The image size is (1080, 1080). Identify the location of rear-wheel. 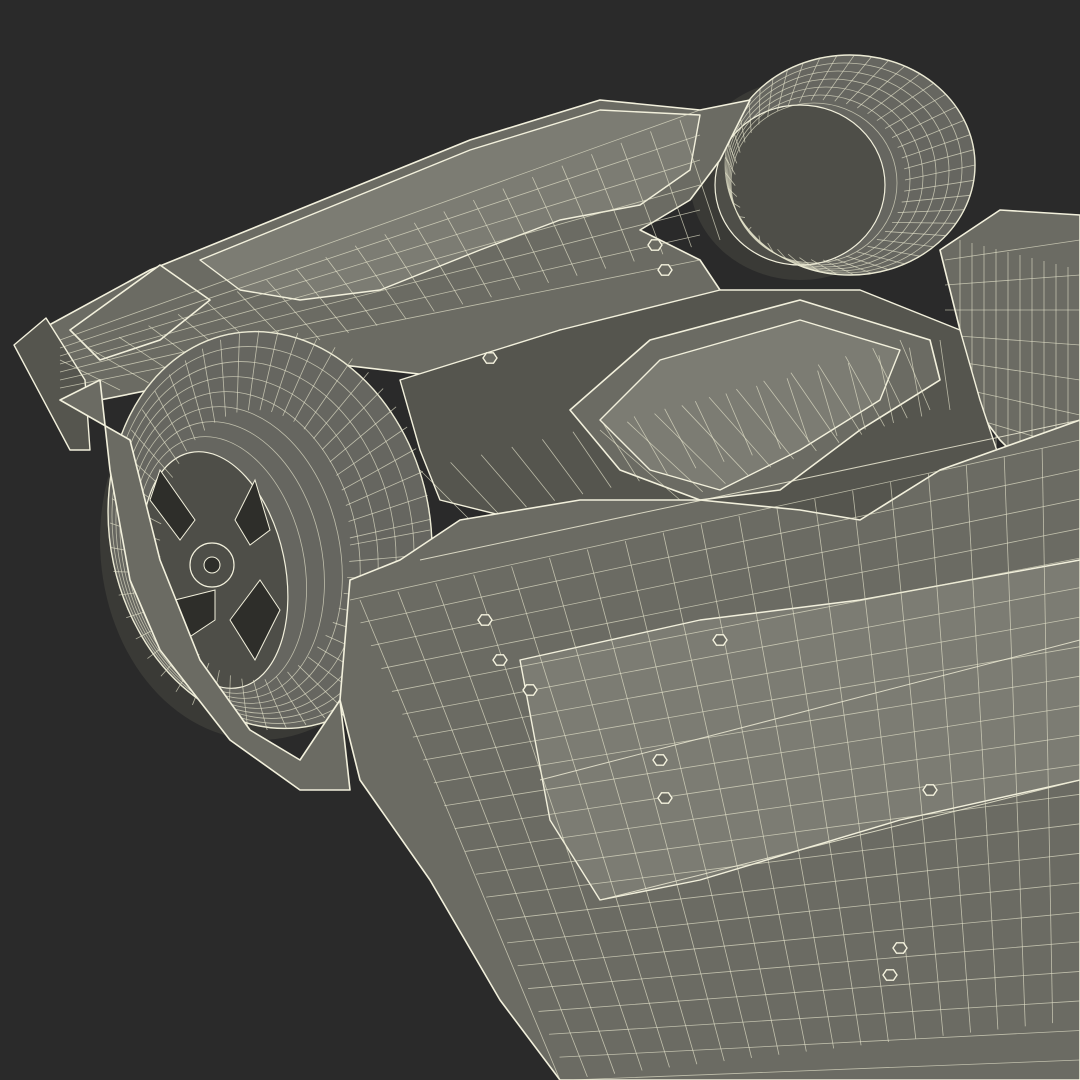
(833, 167).